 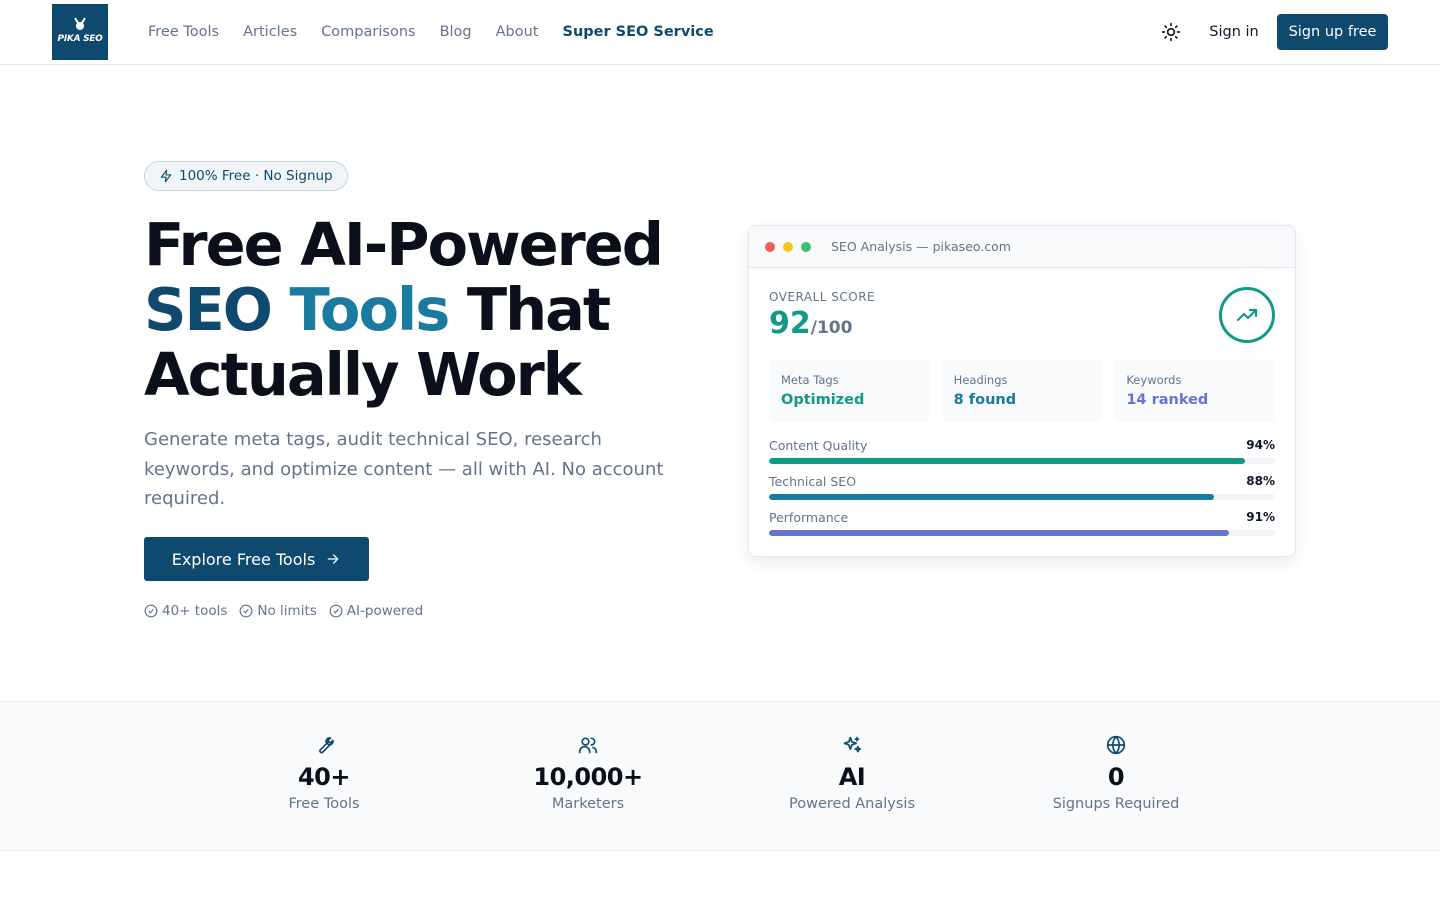 What do you see at coordinates (1260, 517) in the screenshot?
I see `bar-percent: 91%` at bounding box center [1260, 517].